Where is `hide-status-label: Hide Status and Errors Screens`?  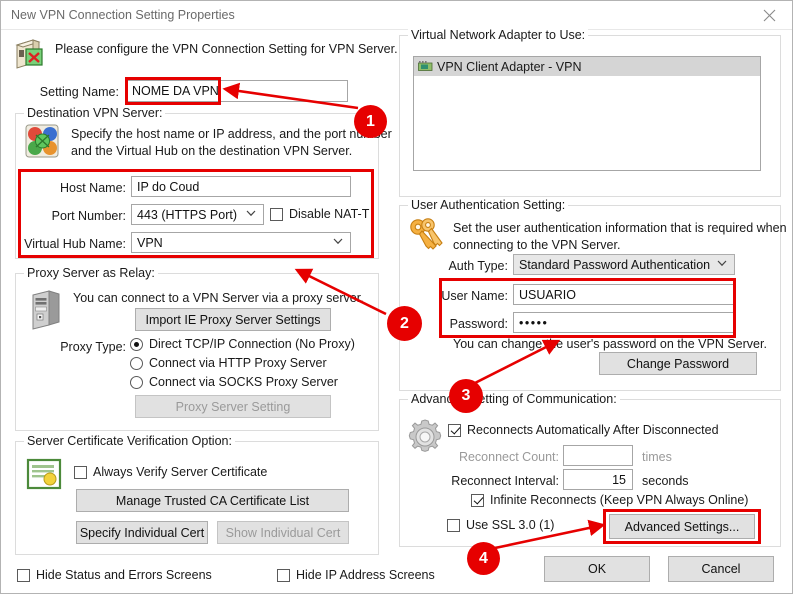
hide-status-label: Hide Status and Errors Screens is located at coordinates (124, 575).